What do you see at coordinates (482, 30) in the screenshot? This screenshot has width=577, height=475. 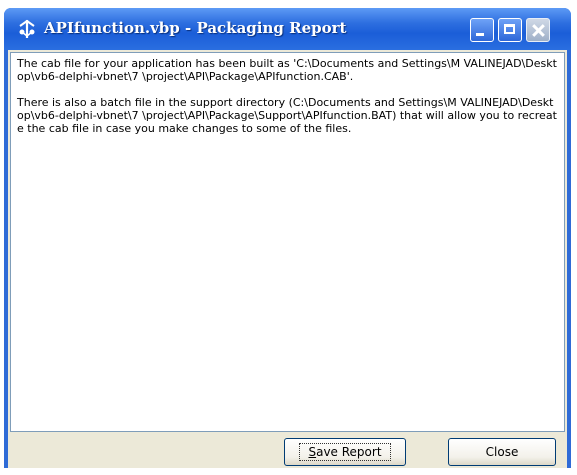 I see `minimize-icon` at bounding box center [482, 30].